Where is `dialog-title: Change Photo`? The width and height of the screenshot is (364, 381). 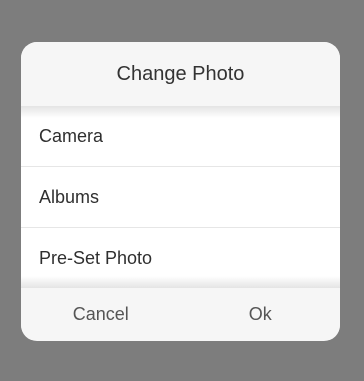 dialog-title: Change Photo is located at coordinates (180, 74).